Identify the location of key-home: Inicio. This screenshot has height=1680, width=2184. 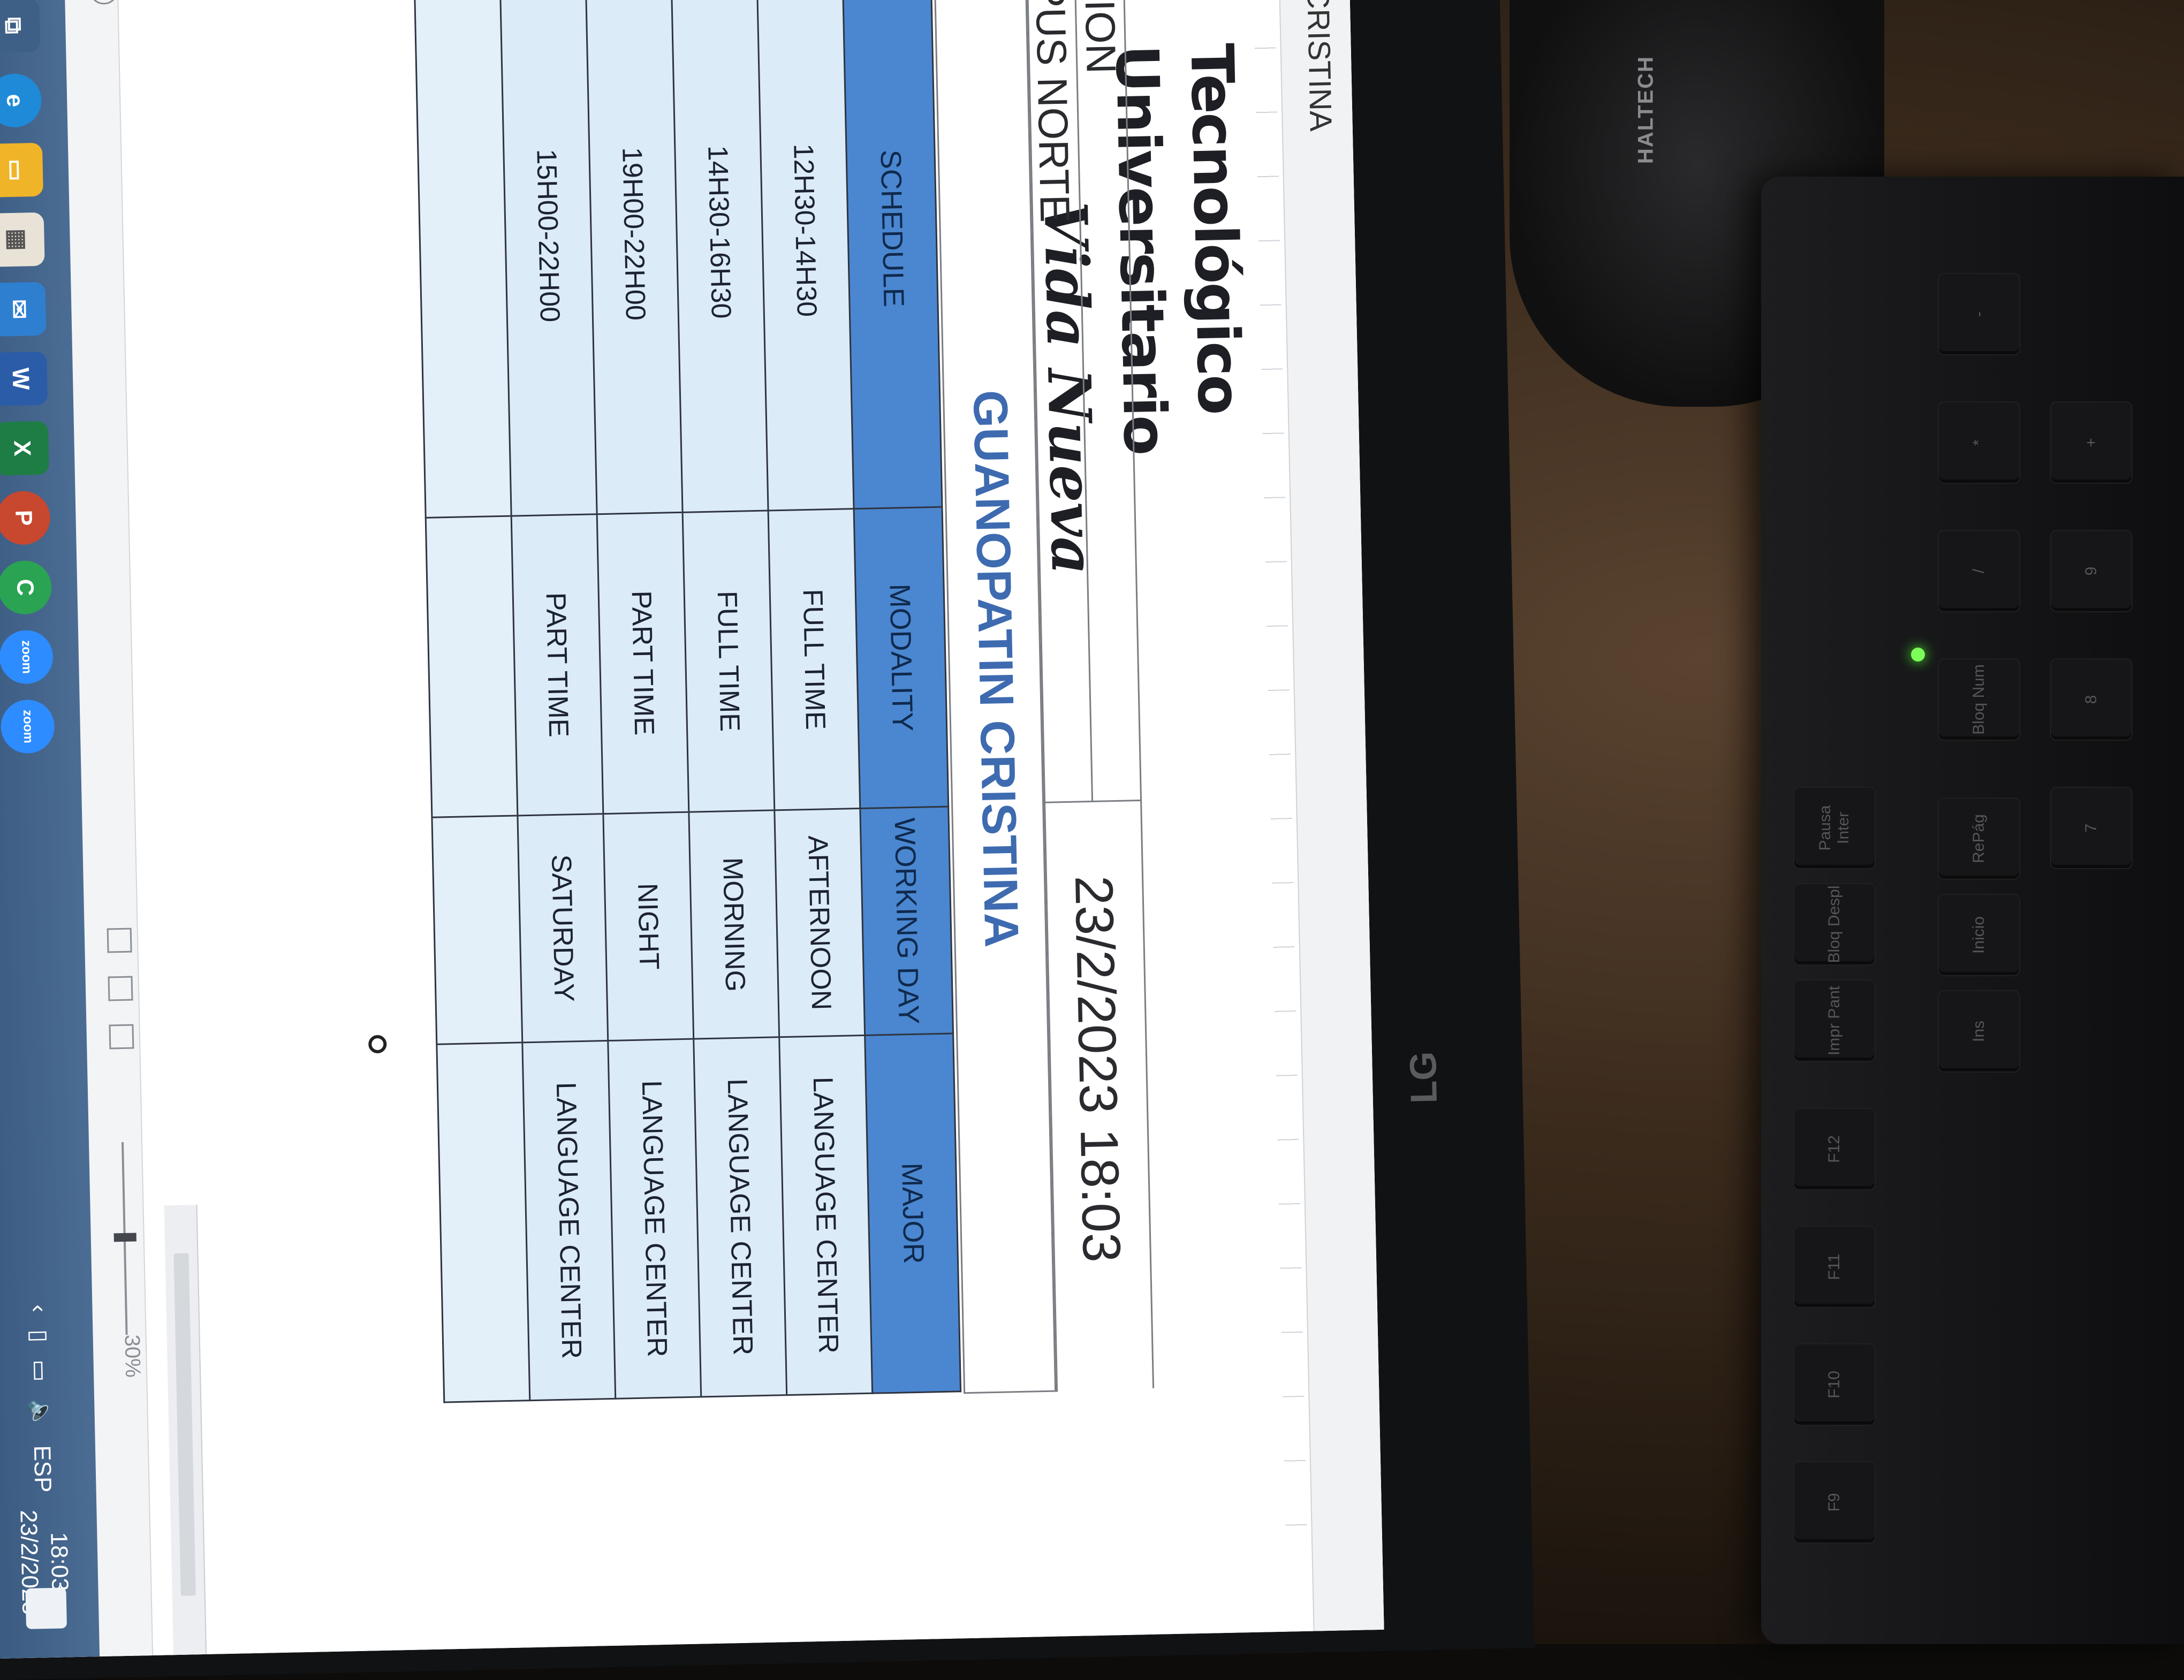
(1979, 935).